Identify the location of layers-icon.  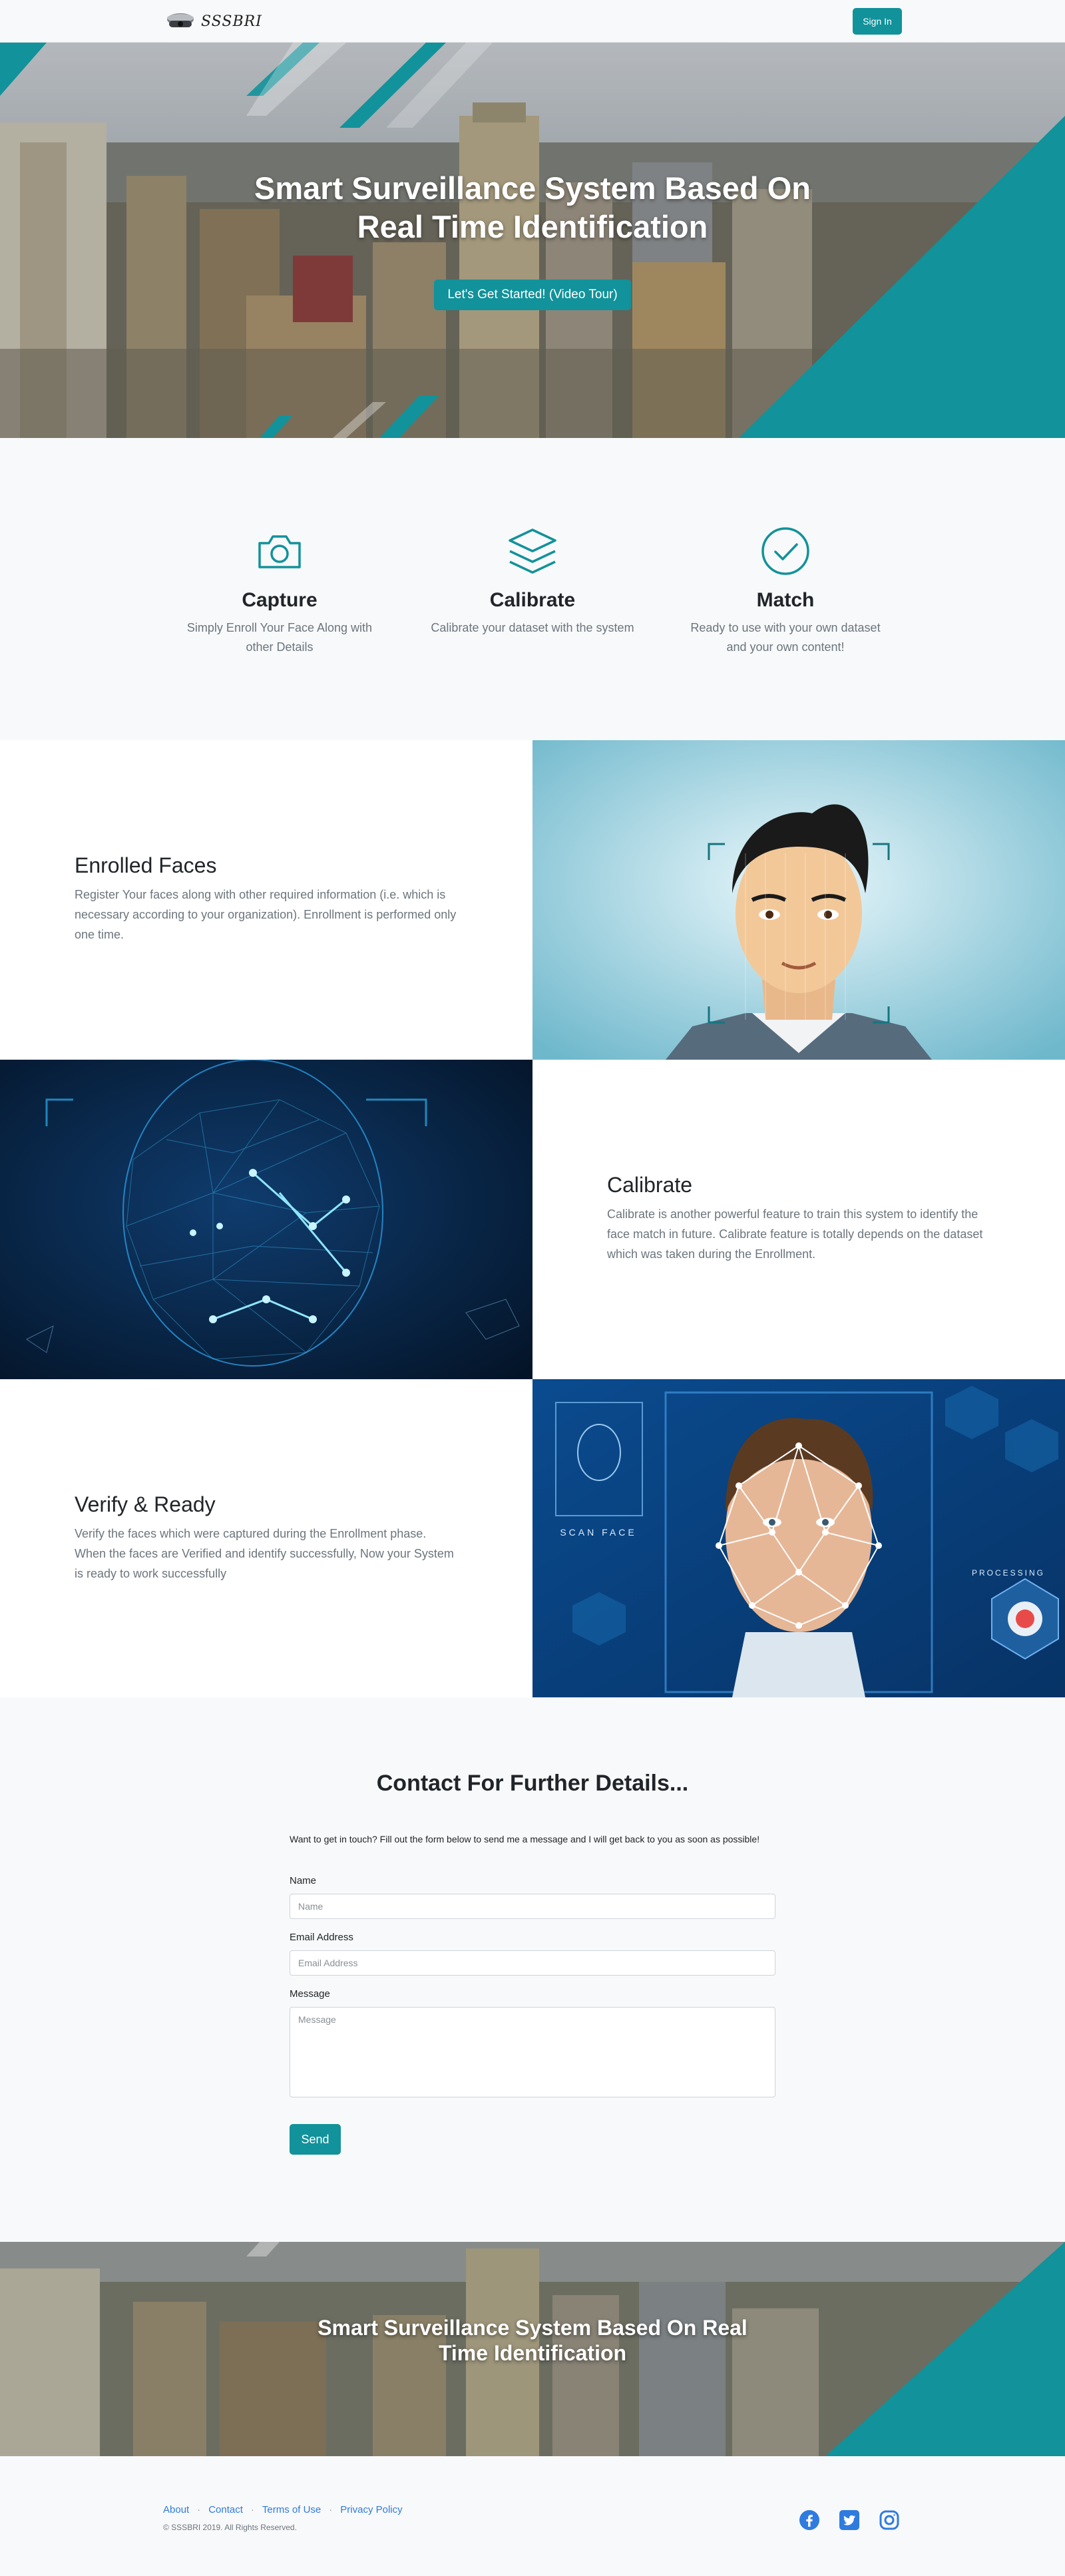
(532, 551).